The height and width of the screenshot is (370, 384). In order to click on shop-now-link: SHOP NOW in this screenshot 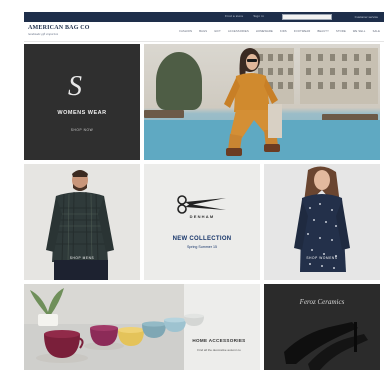, I will do `click(82, 130)`.